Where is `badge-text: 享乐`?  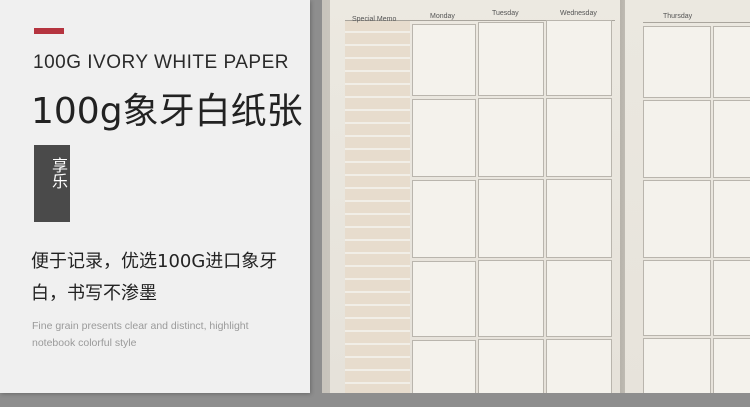
badge-text: 享乐 is located at coordinates (58, 173).